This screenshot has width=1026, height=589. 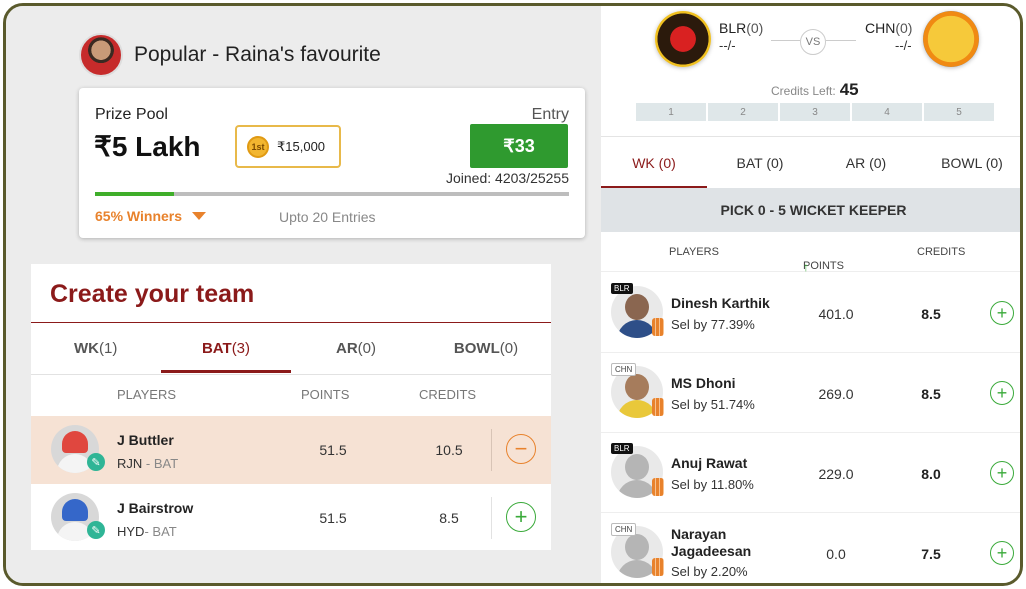 I want to click on vs-badge: VS, so click(x=813, y=42).